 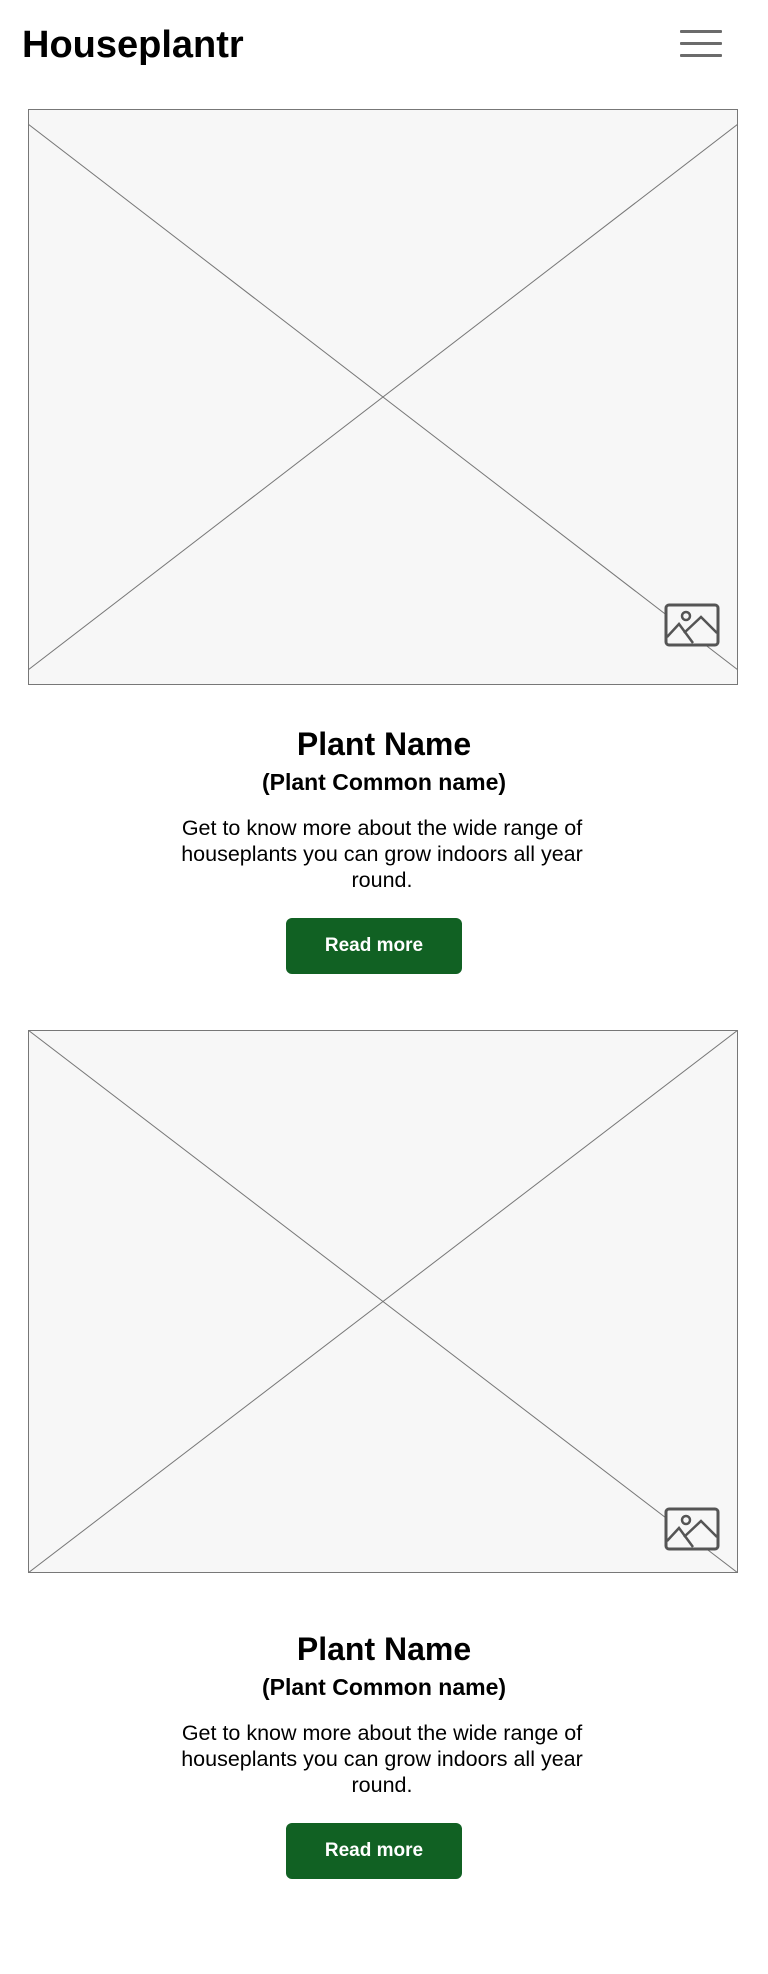 I want to click on hamburger-menu-icon, so click(x=701, y=44).